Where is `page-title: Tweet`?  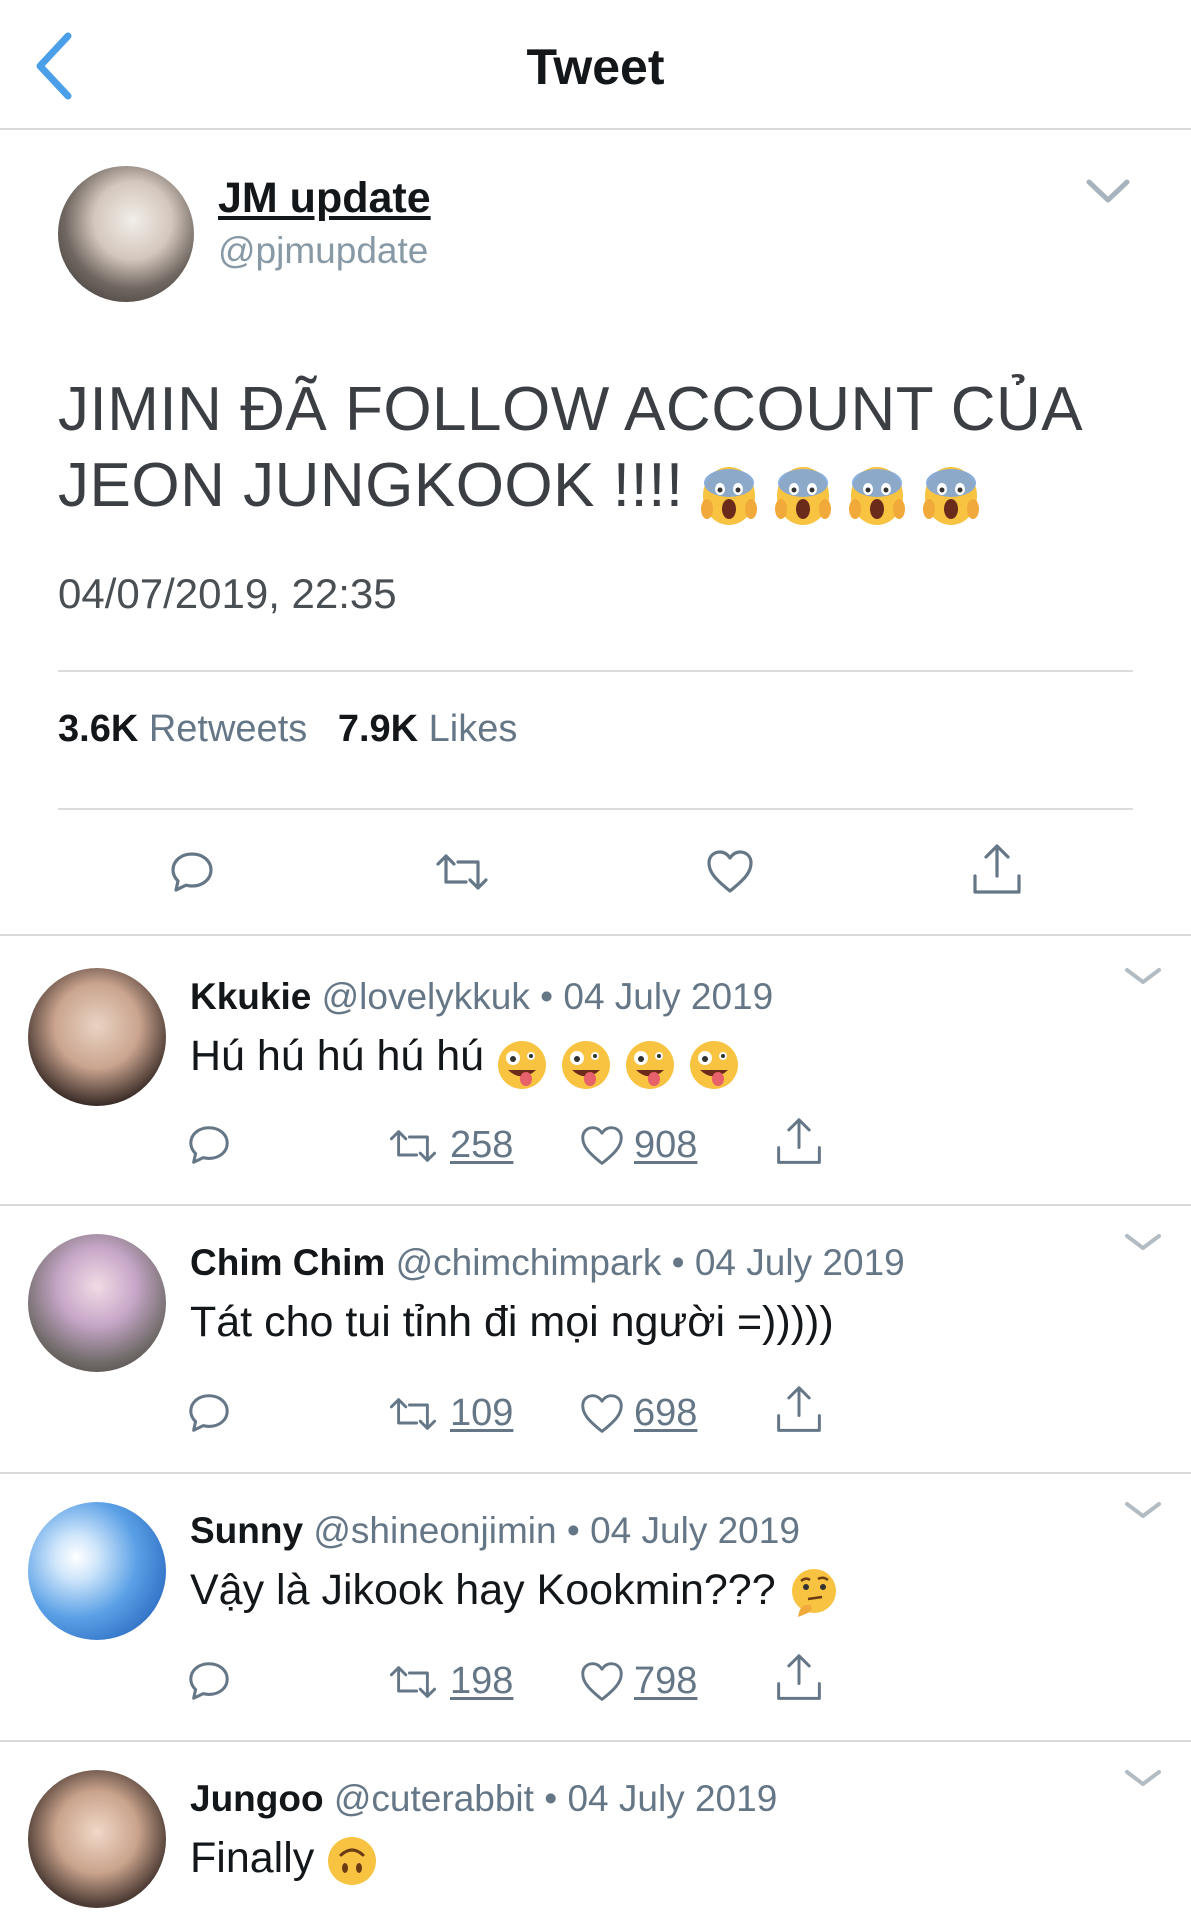 page-title: Tweet is located at coordinates (595, 67).